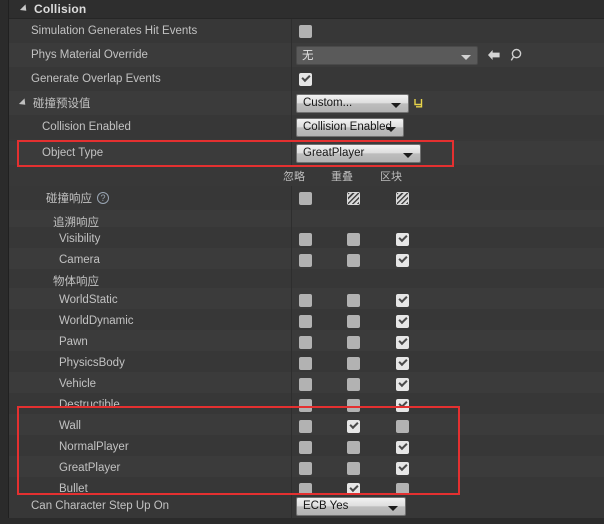 Image resolution: width=604 pixels, height=524 pixels. What do you see at coordinates (402, 198) in the screenshot?
I see `checkbox-collision-response-block` at bounding box center [402, 198].